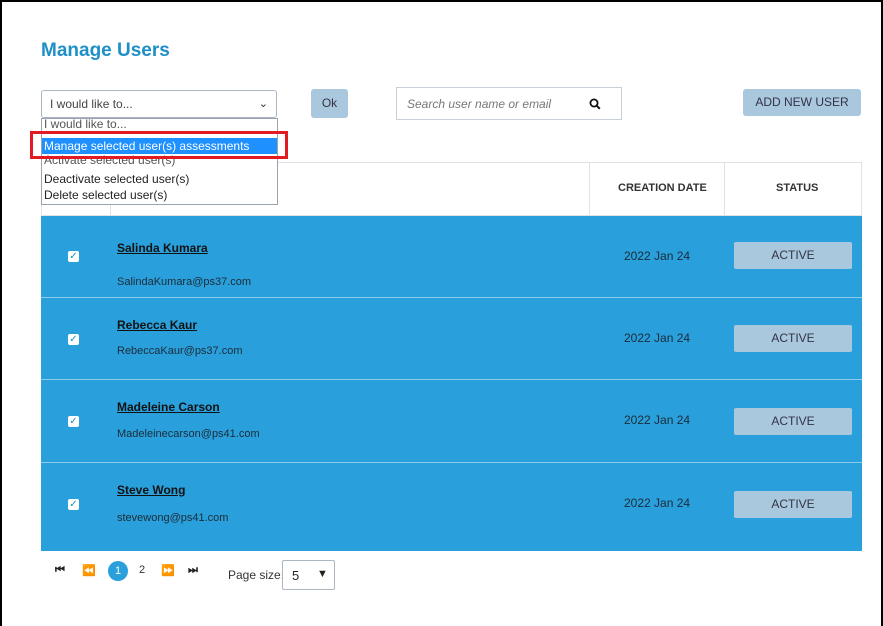  What do you see at coordinates (322, 574) in the screenshot?
I see `triangle-down-icon: ▼` at bounding box center [322, 574].